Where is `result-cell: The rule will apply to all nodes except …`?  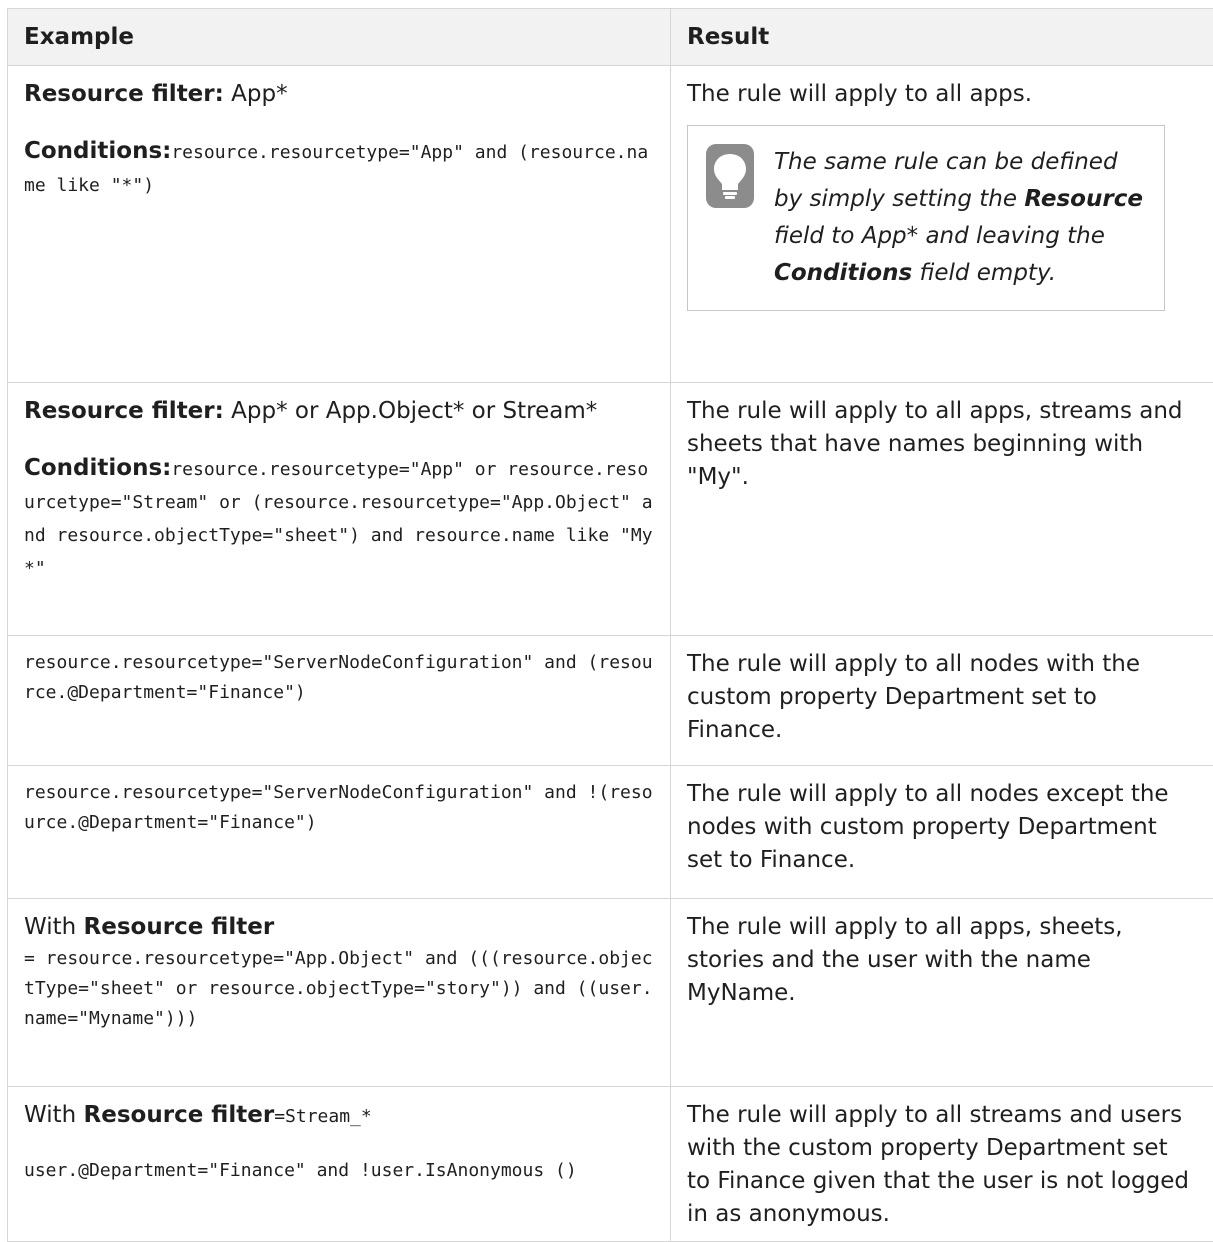 result-cell: The rule will apply to all nodes except … is located at coordinates (942, 832).